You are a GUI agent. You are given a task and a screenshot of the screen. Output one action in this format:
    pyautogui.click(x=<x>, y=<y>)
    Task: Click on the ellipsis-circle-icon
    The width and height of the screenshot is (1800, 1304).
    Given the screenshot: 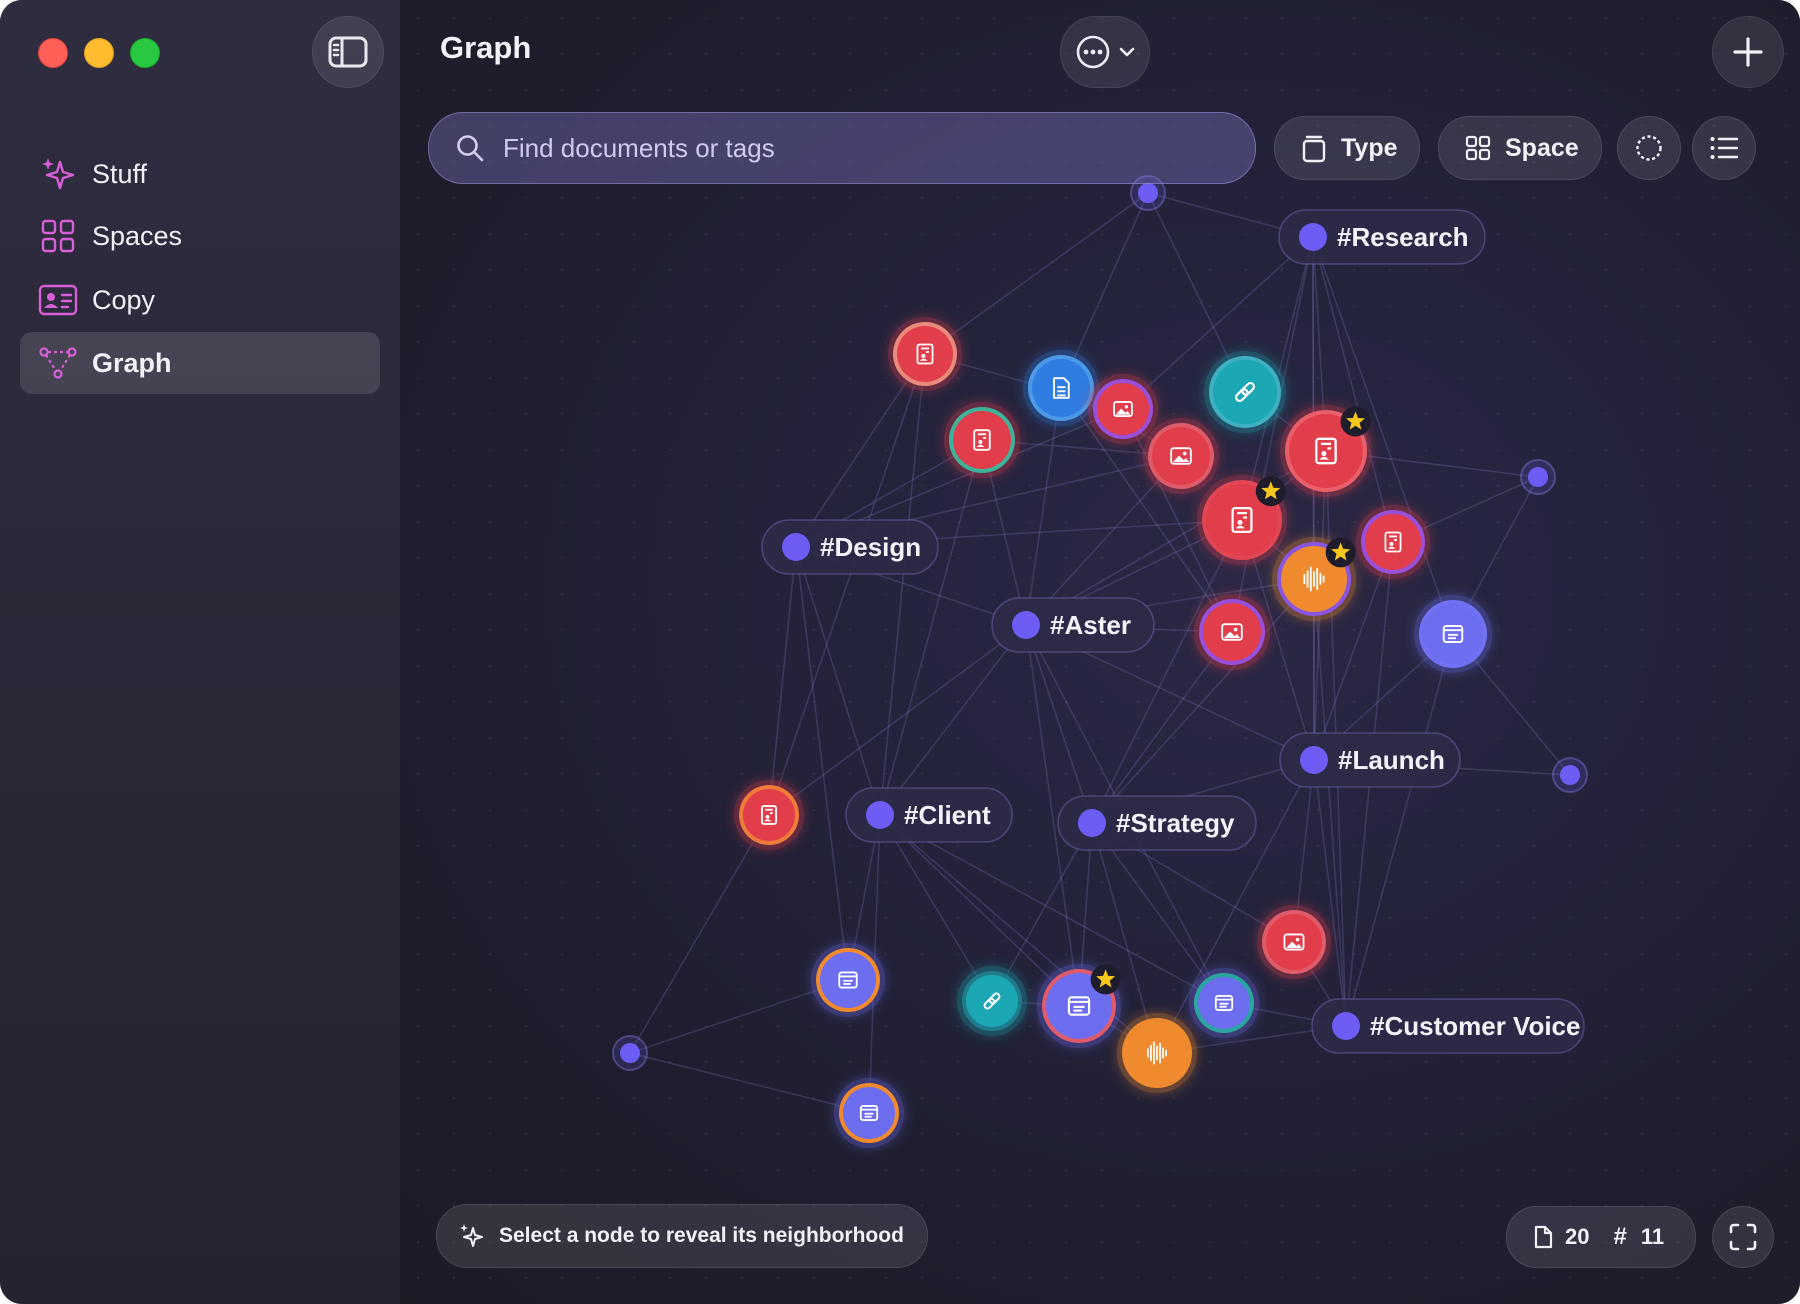 What is the action you would take?
    pyautogui.click(x=1093, y=52)
    